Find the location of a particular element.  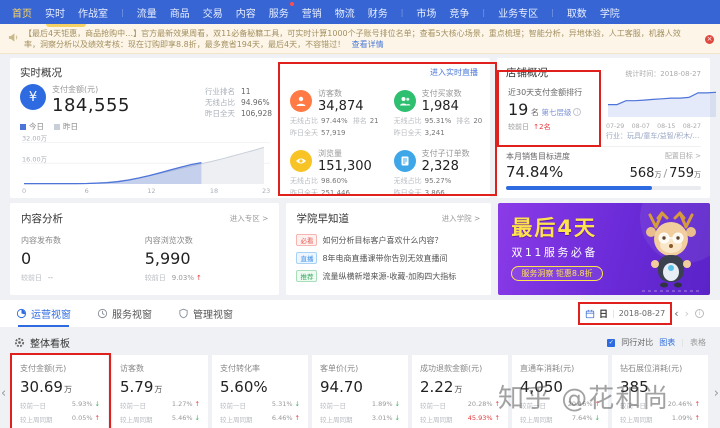

rank-level: 第七层级 is located at coordinates (556, 112).